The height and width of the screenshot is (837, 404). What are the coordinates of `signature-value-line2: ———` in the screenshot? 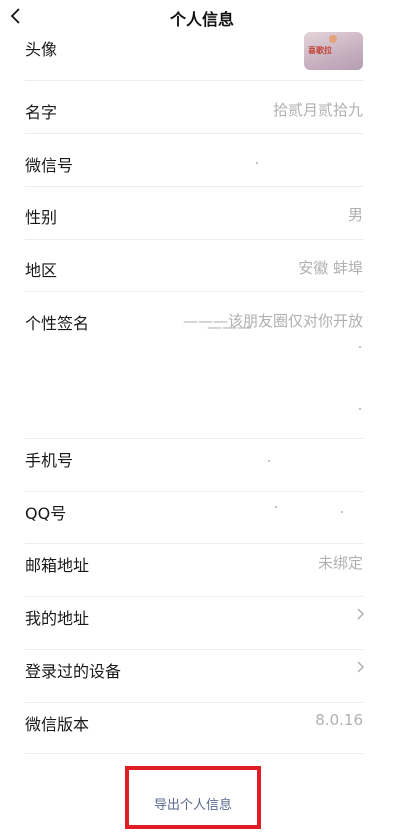 It's located at (229, 327).